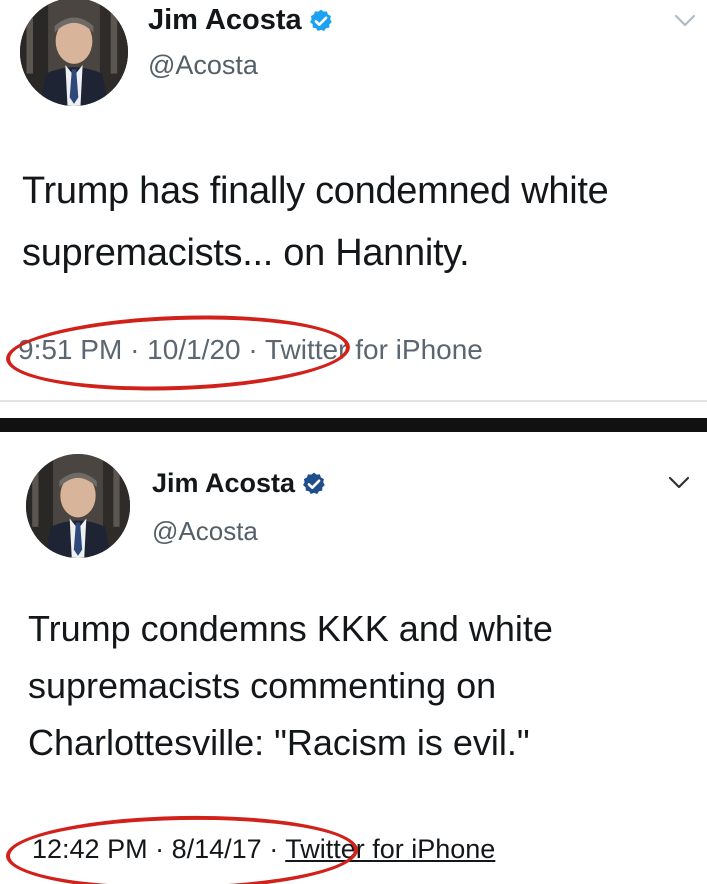 This screenshot has height=884, width=707. Describe the element at coordinates (193, 349) in the screenshot. I see `tweet-date: 10/1/20` at that location.